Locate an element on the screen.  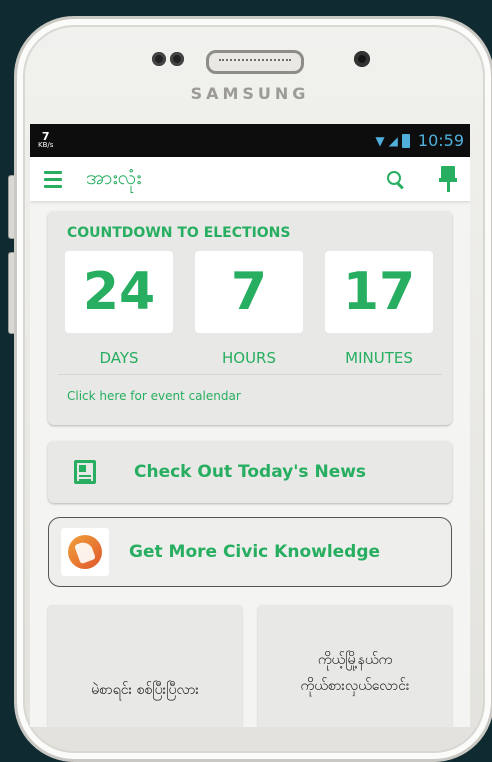
hours-value: 7 is located at coordinates (249, 292).